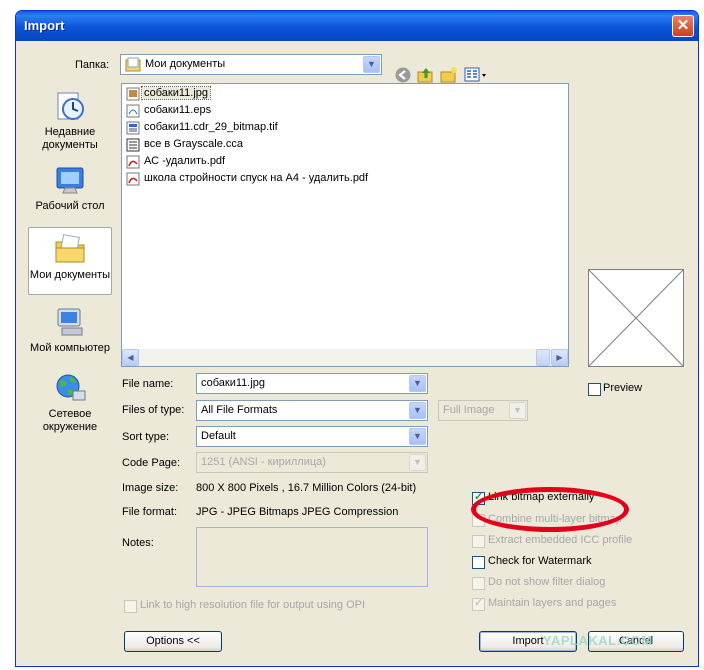 This screenshot has height=670, width=704. What do you see at coordinates (345, 357) in the screenshot?
I see `horizontal-scrollbar: ◀ ▶` at bounding box center [345, 357].